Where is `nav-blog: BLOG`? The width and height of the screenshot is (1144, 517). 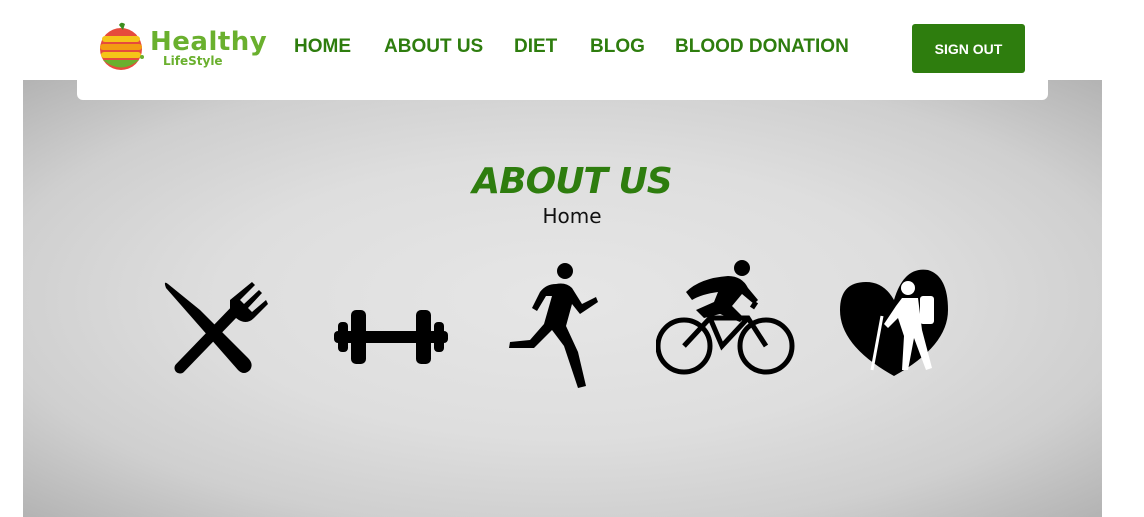 nav-blog: BLOG is located at coordinates (617, 47).